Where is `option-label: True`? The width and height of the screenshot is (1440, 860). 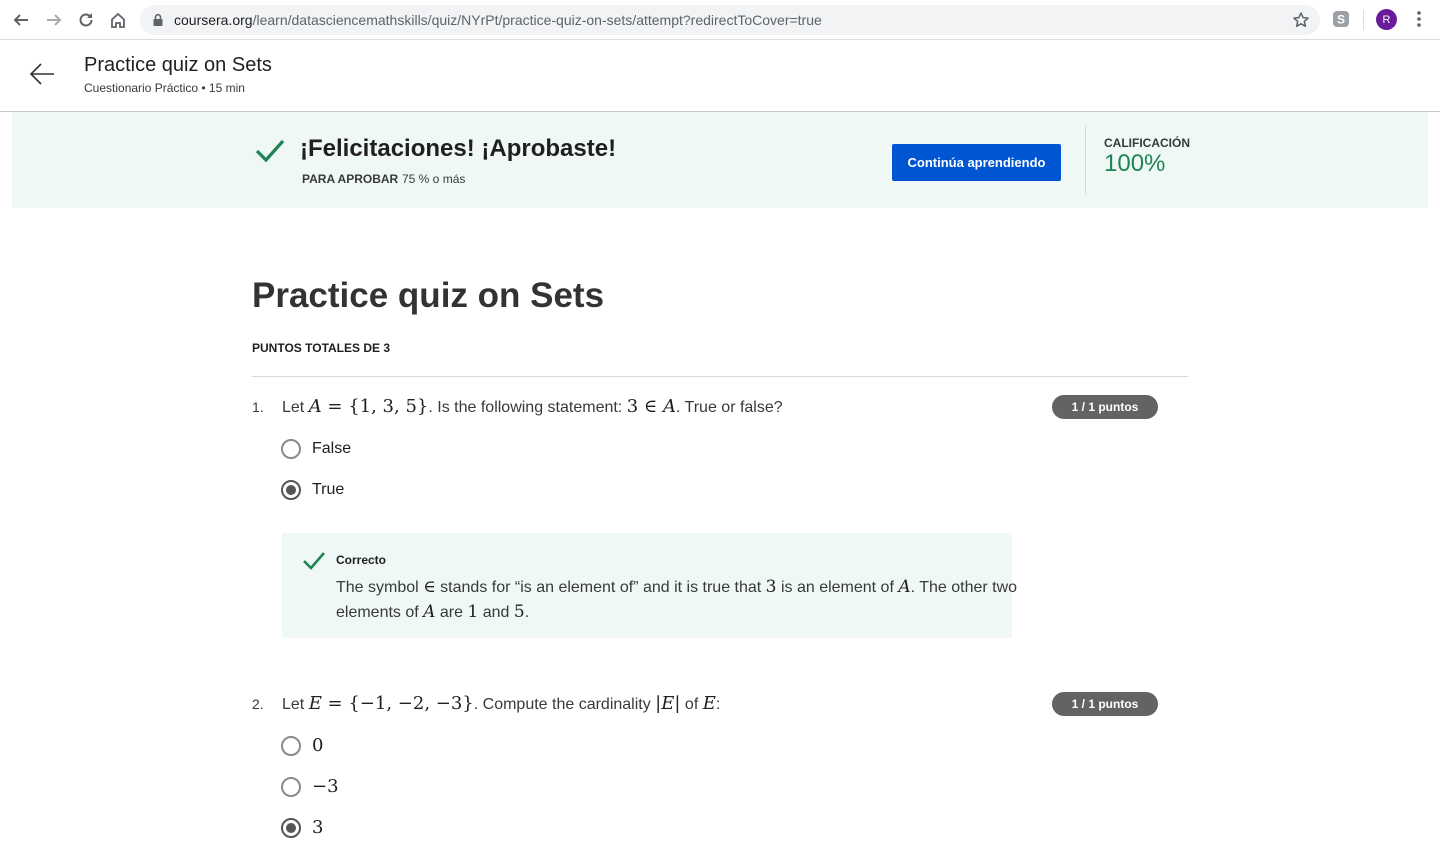 option-label: True is located at coordinates (328, 489).